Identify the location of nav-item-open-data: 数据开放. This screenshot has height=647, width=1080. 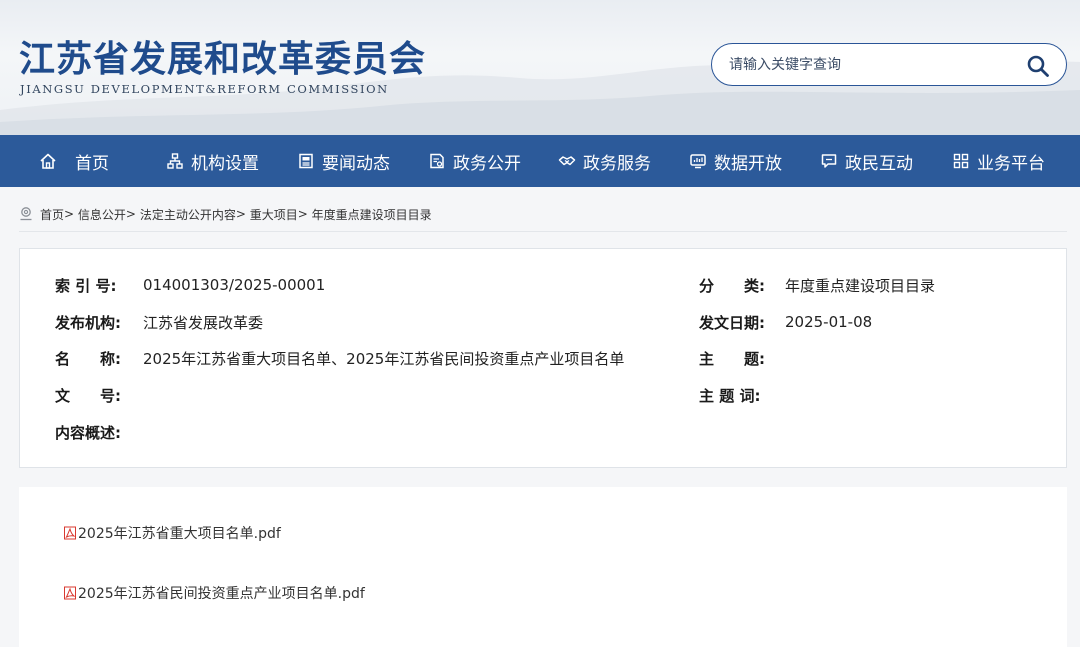
(735, 161).